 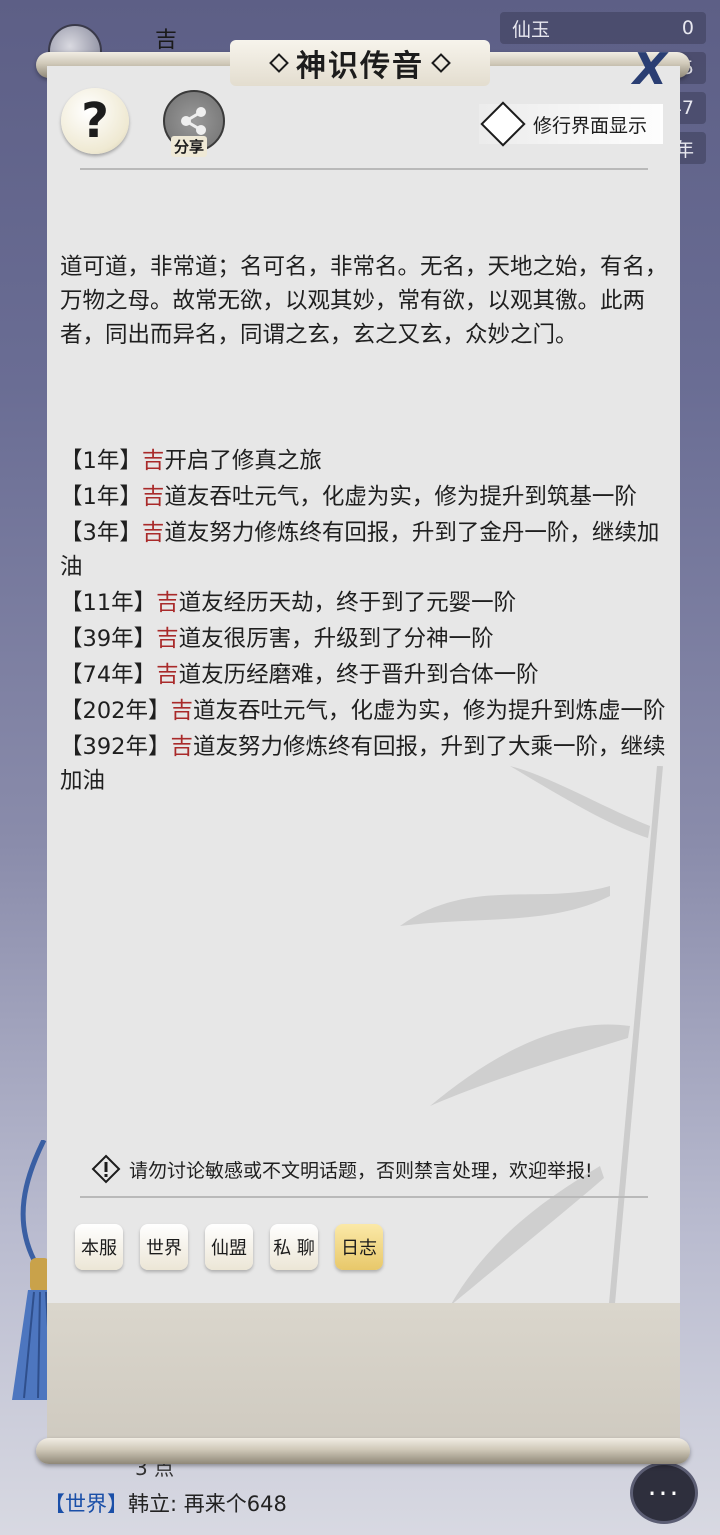 I want to click on close-icon: X, so click(x=650, y=69).